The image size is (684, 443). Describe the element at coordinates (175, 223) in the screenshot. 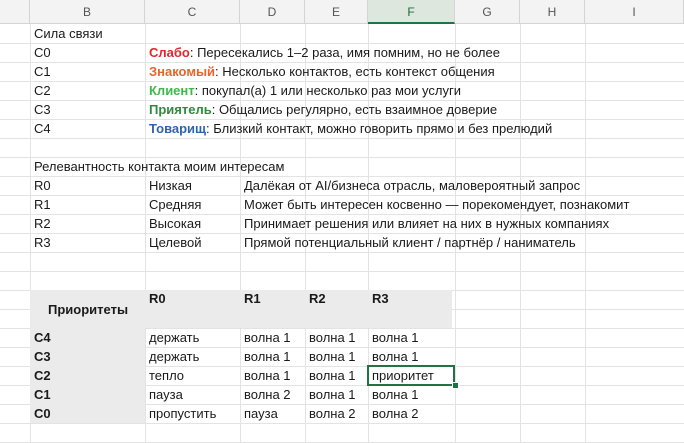

I see `relevance-level: Высокая` at that location.